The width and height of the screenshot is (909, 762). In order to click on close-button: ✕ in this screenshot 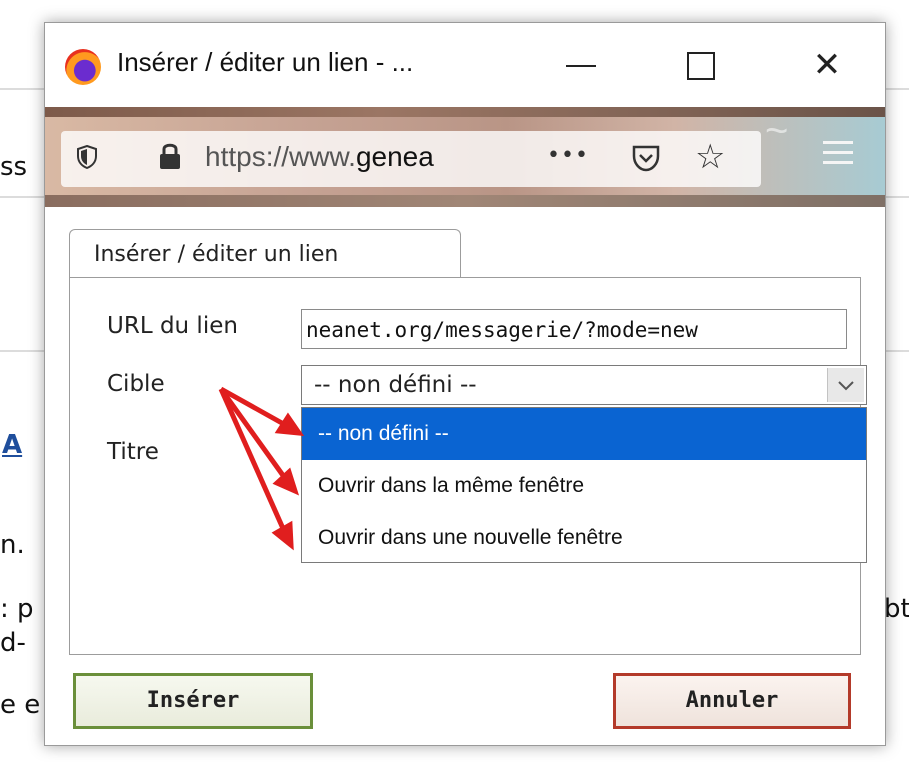, I will do `click(827, 65)`.